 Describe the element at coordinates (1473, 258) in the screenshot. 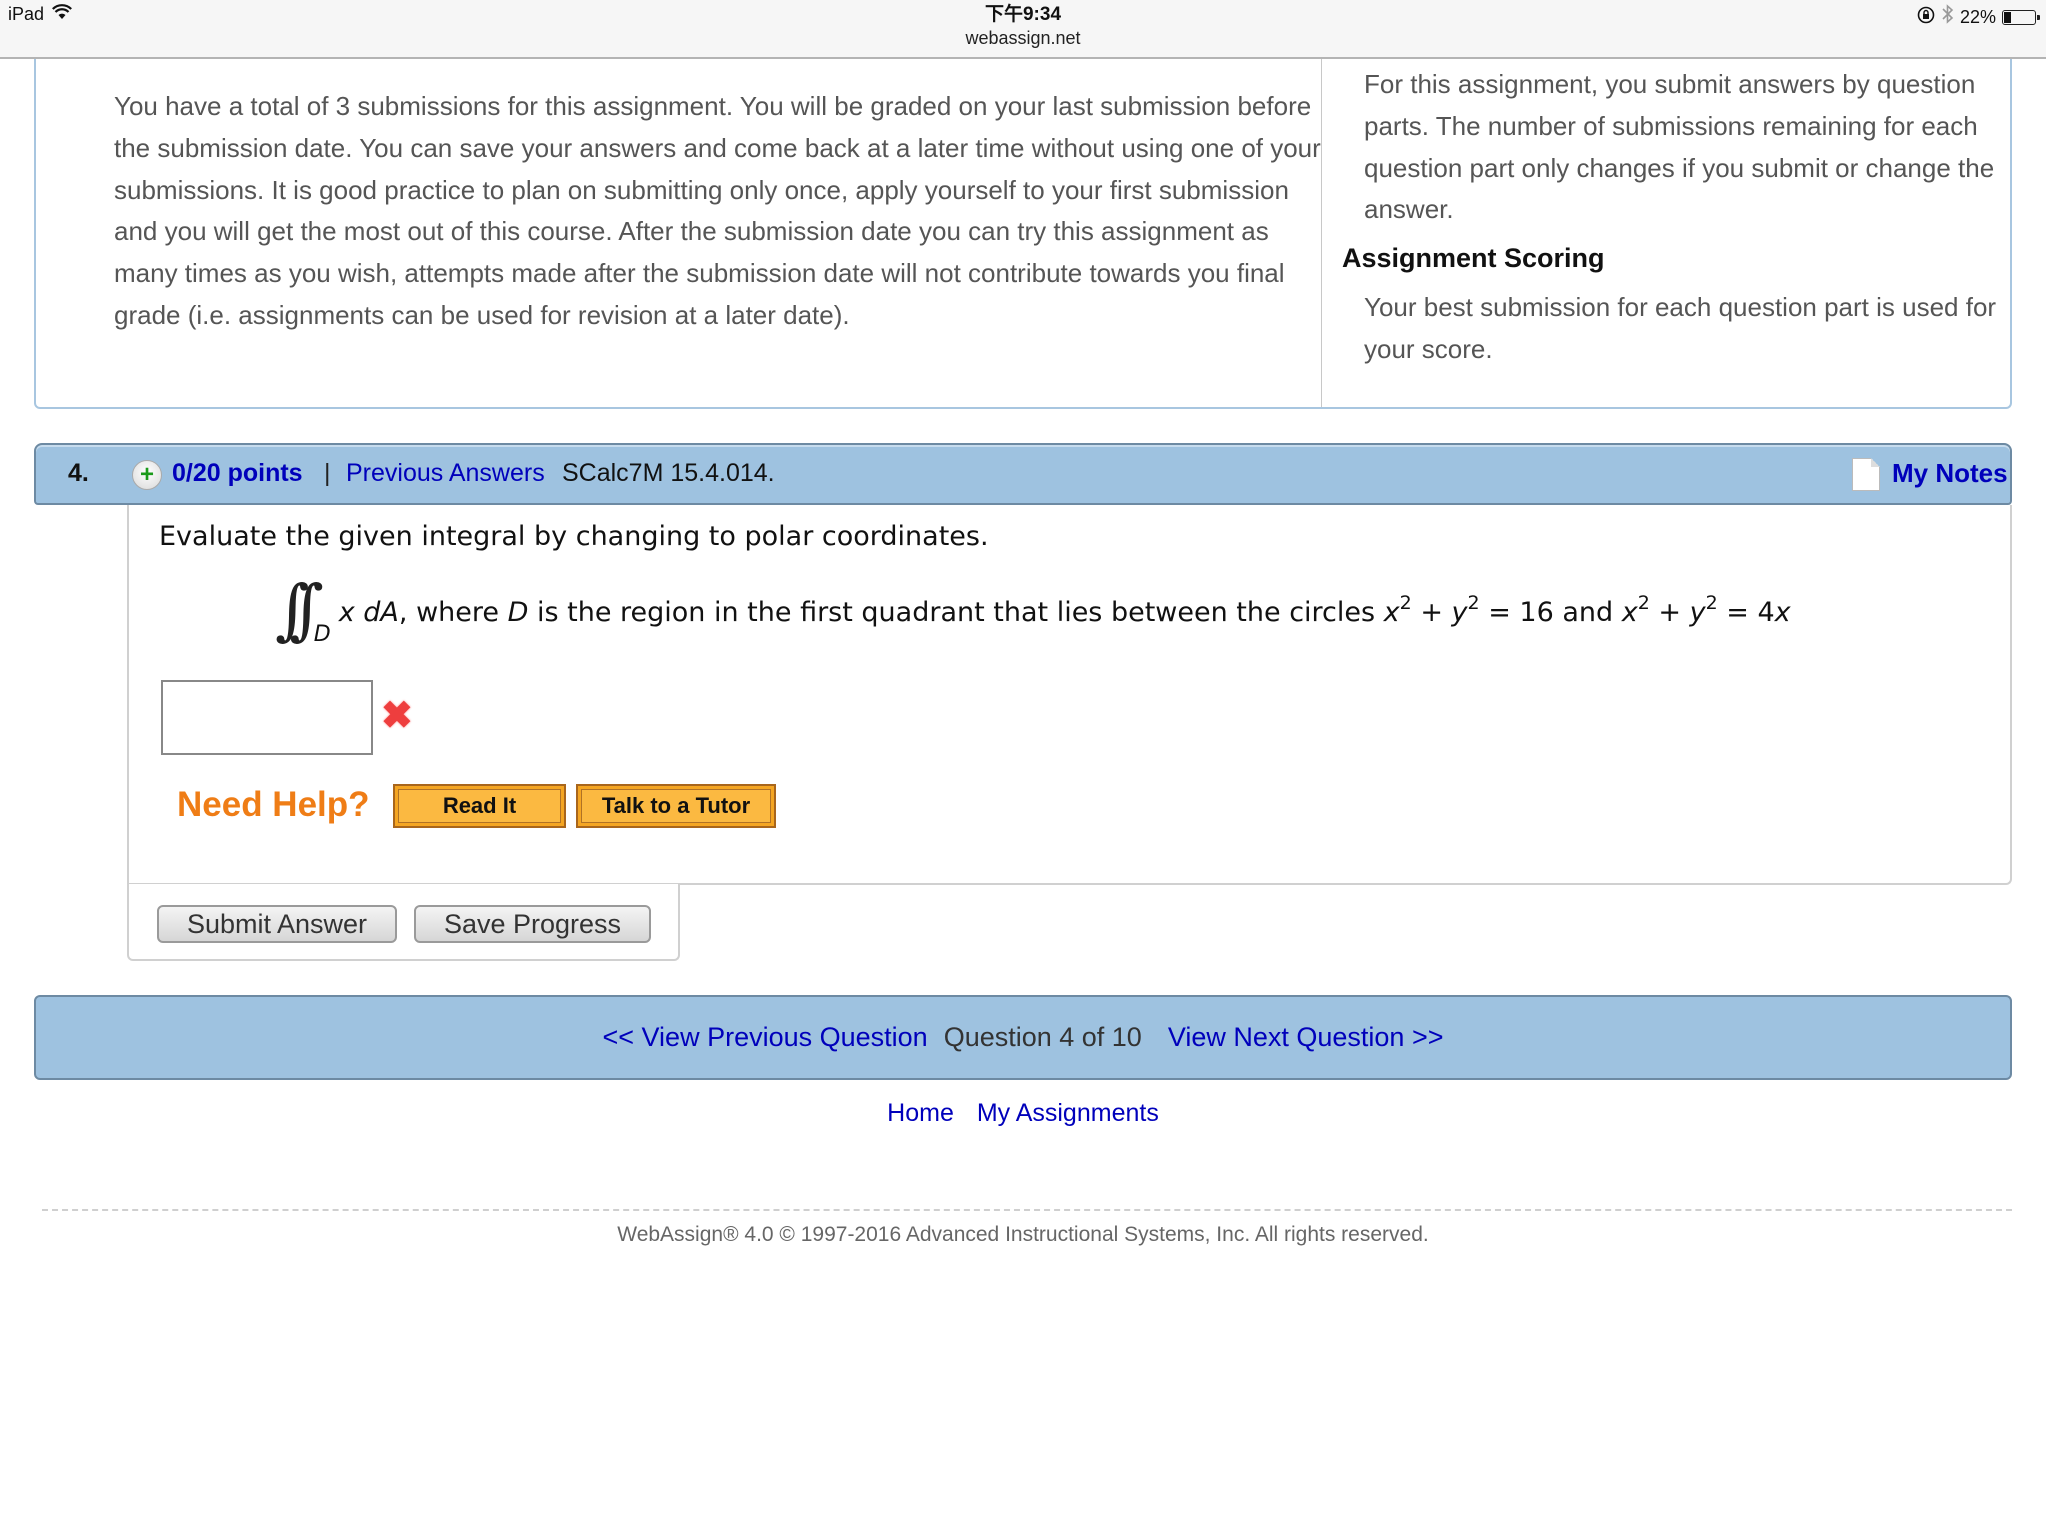

I see `scoring-heading: Assignment Scoring` at that location.